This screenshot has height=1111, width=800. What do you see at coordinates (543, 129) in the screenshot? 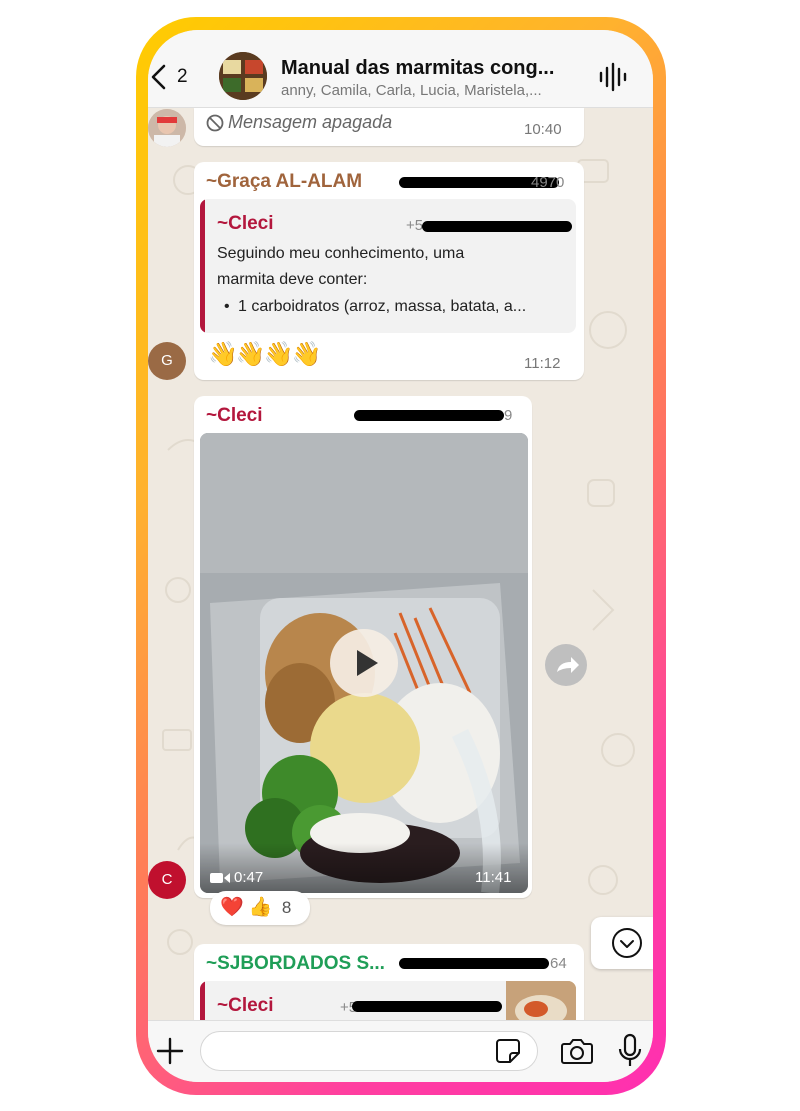
I see `message-time: 10:40` at bounding box center [543, 129].